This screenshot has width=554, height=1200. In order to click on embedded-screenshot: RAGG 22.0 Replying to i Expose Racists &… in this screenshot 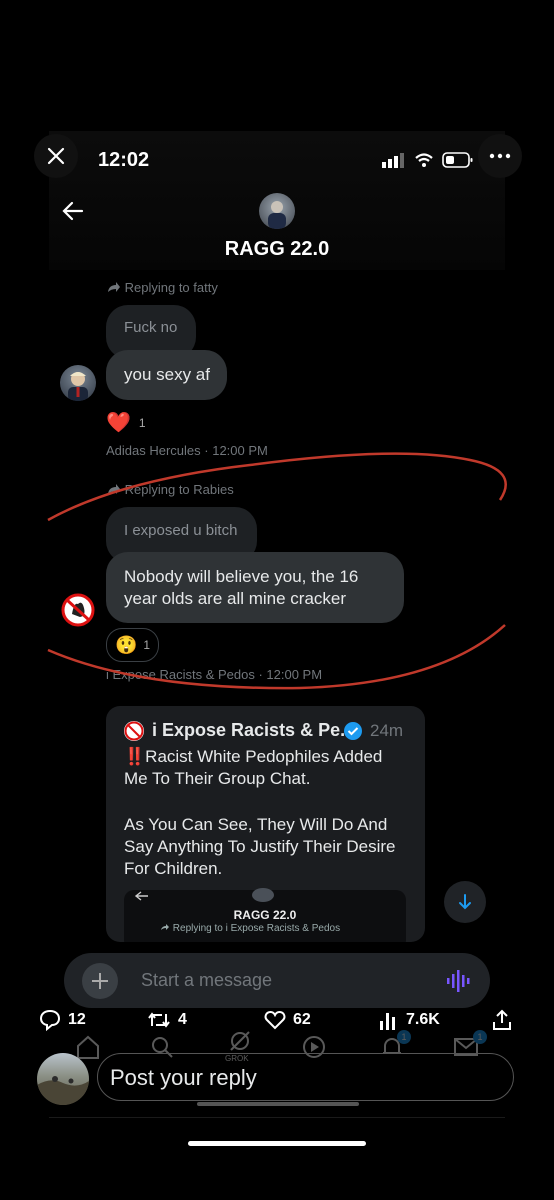, I will do `click(265, 915)`.